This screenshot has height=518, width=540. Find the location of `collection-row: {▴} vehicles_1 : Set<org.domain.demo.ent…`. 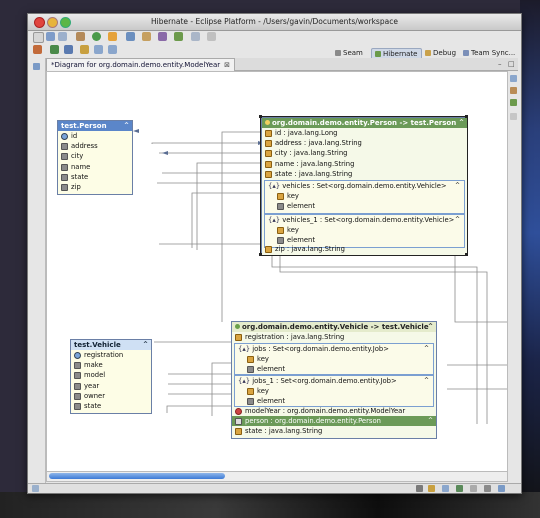

collection-row: {▴} vehicles_1 : Set<org.domain.demo.ent… is located at coordinates (364, 220).